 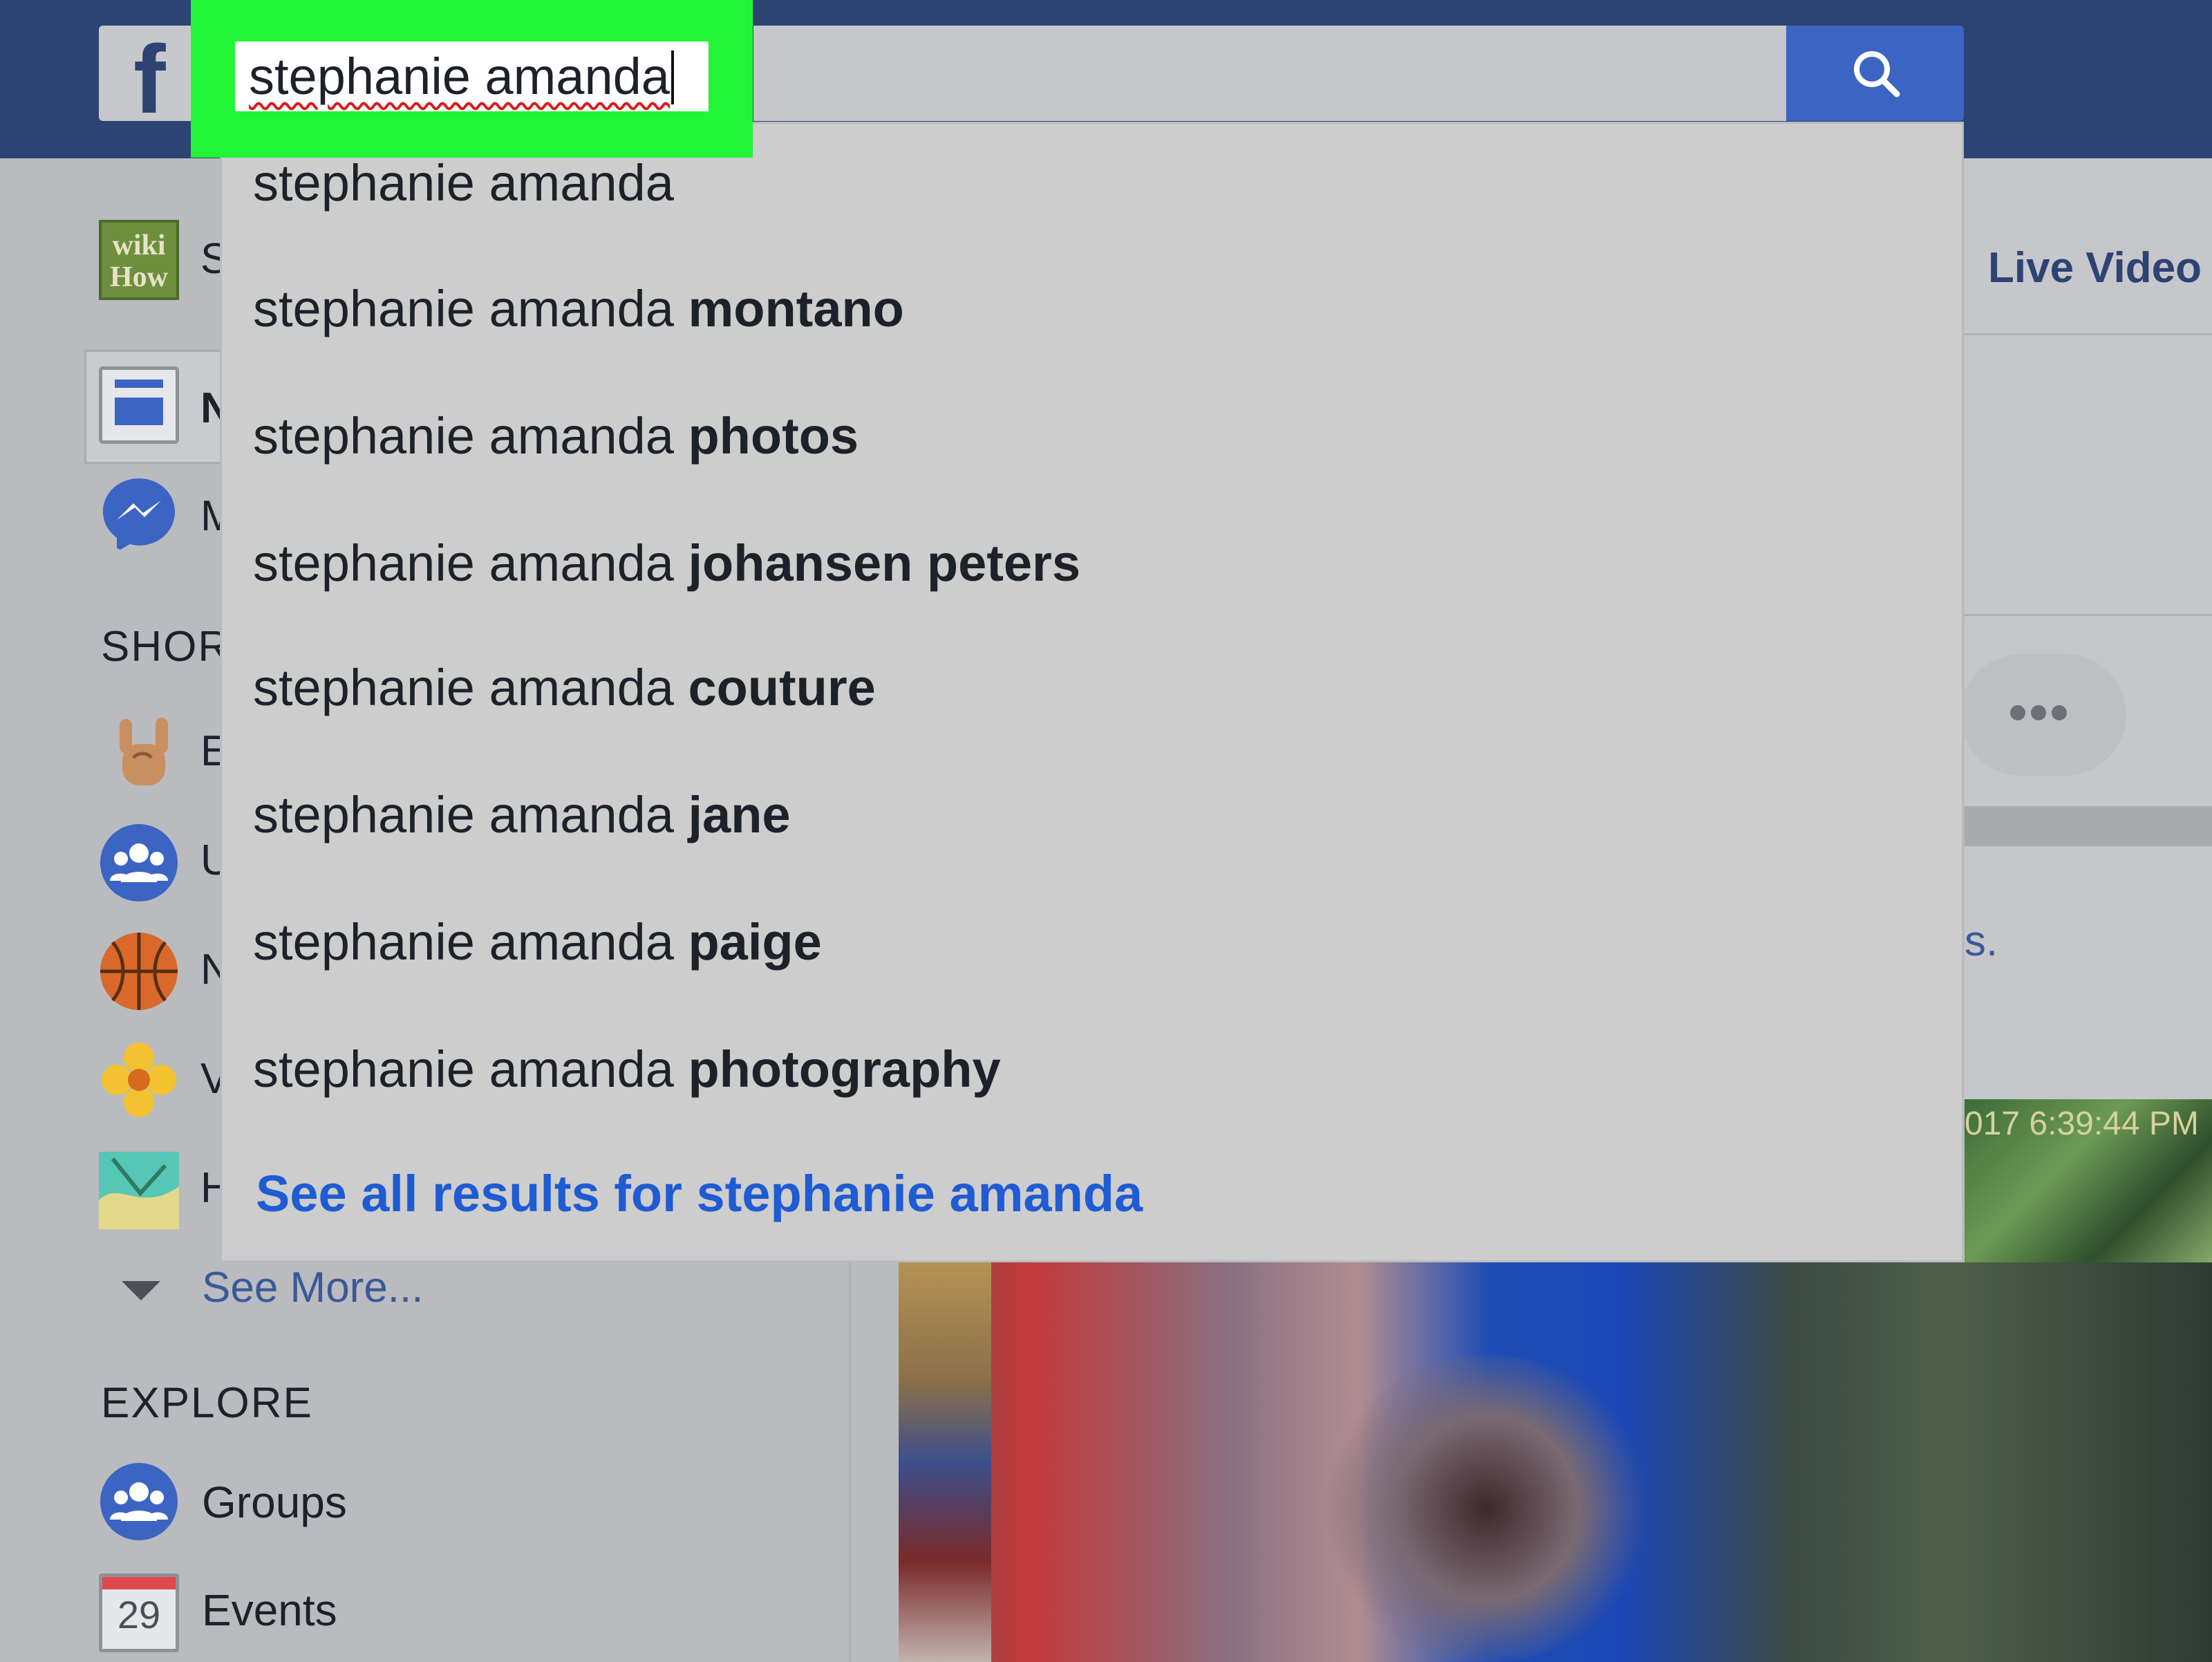 What do you see at coordinates (274, 1502) in the screenshot?
I see `sidebar-item-groups: Groups` at bounding box center [274, 1502].